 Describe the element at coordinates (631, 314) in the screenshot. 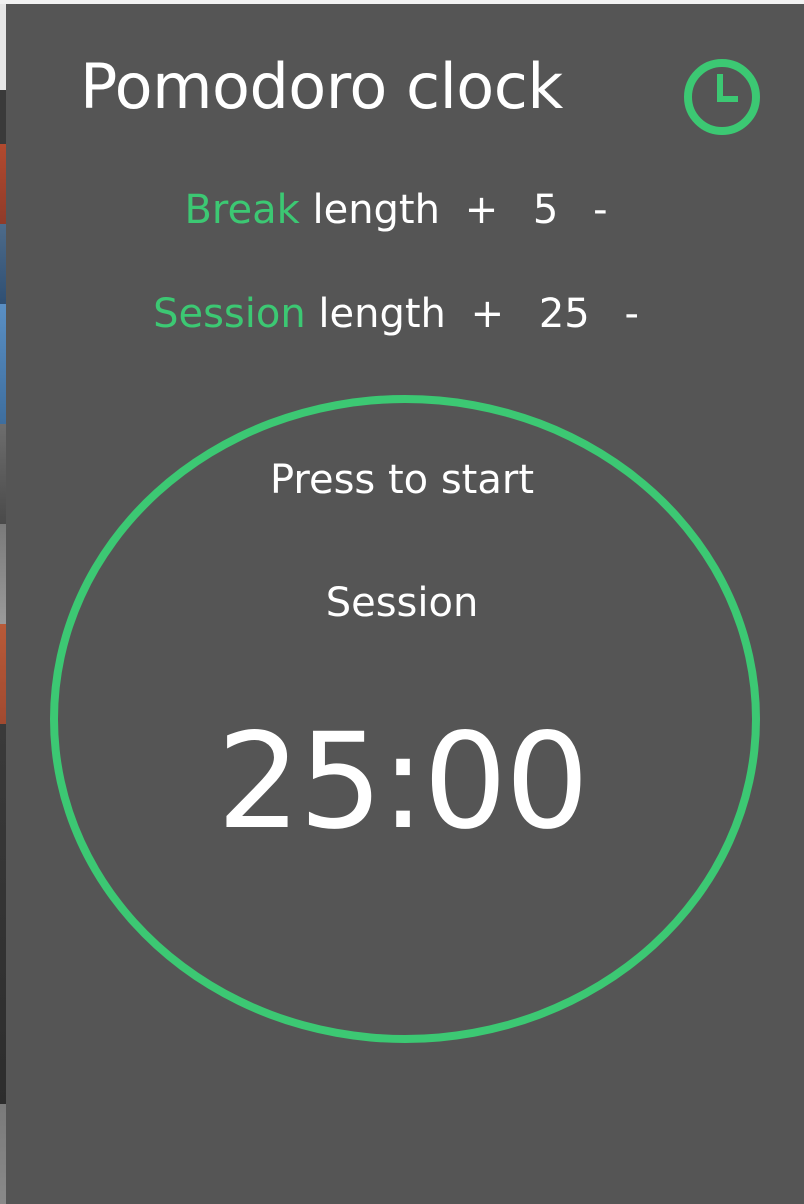

I see `session-decrement-button: -` at that location.